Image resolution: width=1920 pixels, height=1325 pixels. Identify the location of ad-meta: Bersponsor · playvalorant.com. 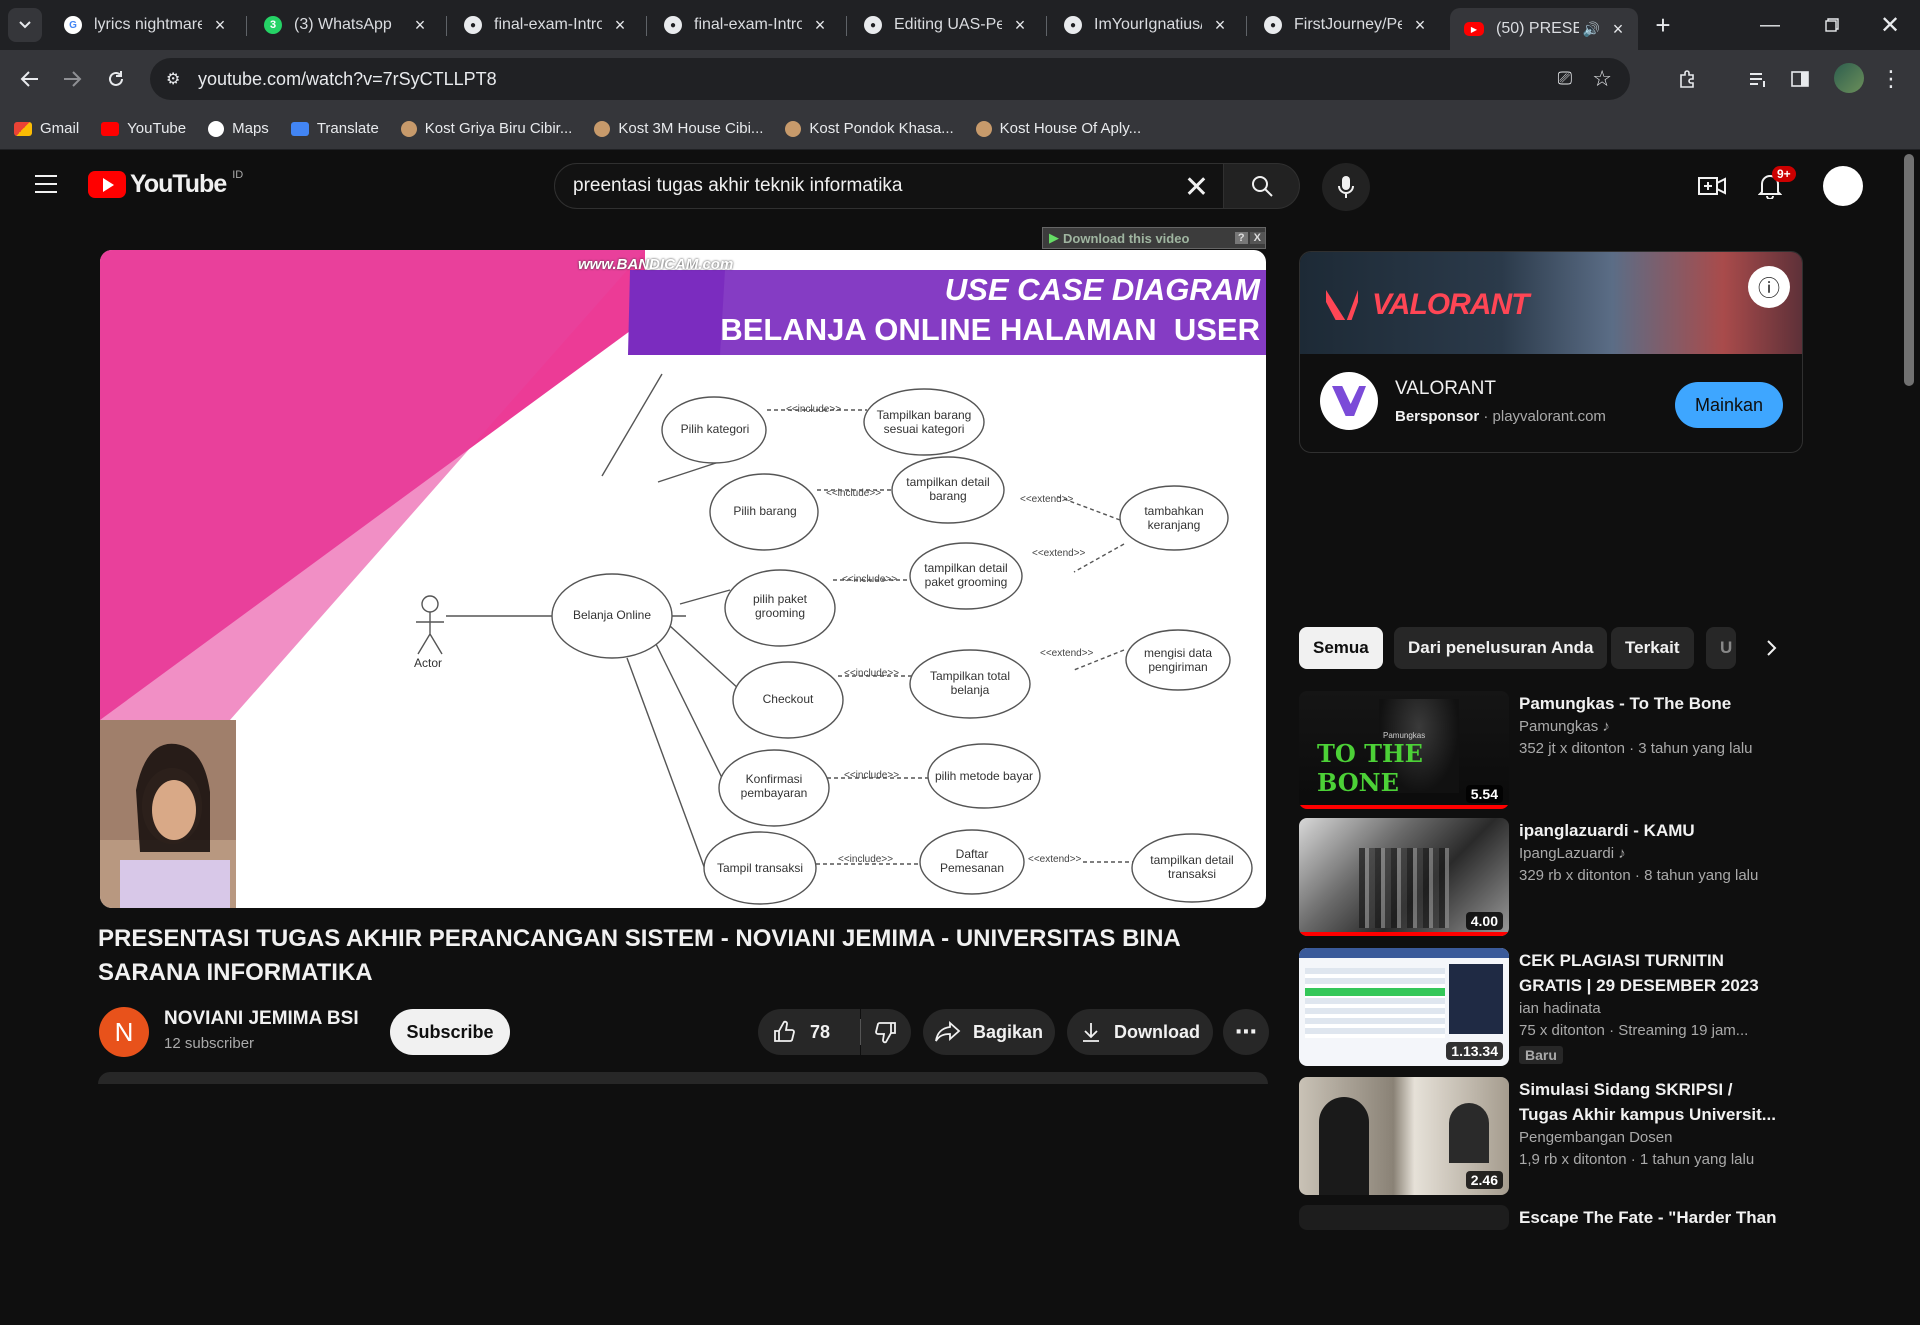
(1500, 416).